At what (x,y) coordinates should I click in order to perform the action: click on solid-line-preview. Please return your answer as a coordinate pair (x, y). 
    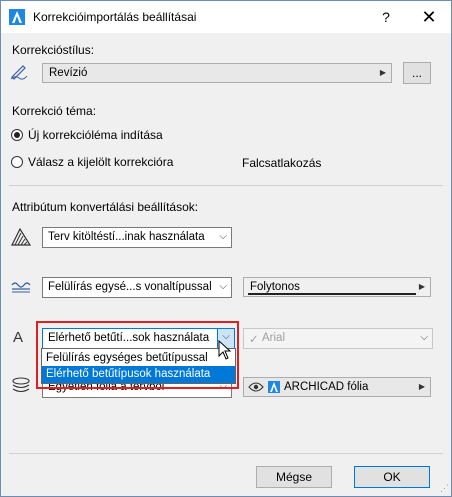
    Looking at the image, I should click on (332, 294).